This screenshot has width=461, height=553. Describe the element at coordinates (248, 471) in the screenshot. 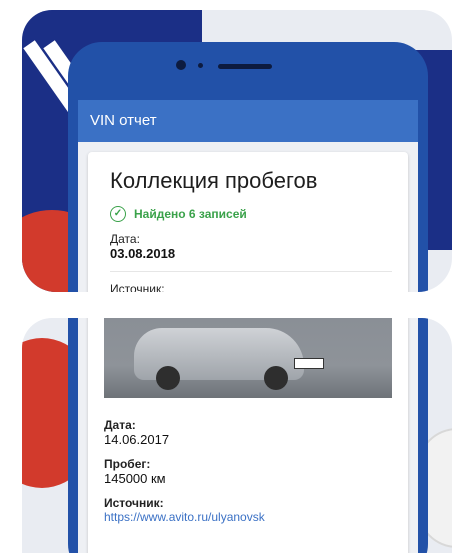

I see `record-mileage: Пробег: 145000 км` at that location.